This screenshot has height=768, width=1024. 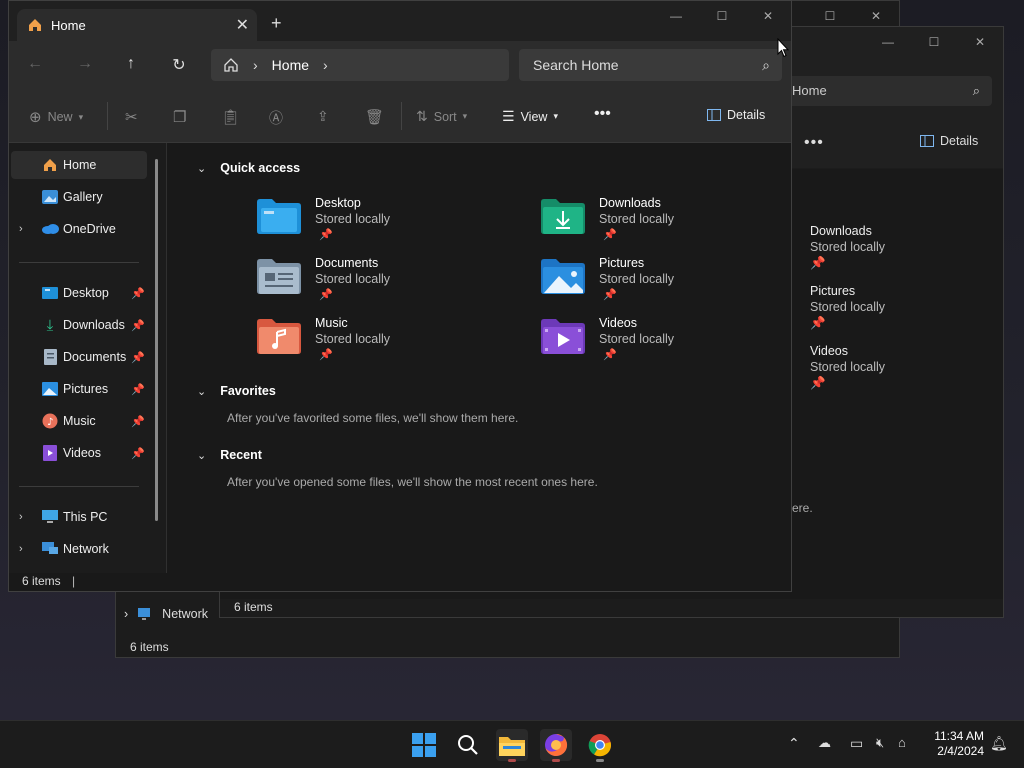 What do you see at coordinates (824, 743) in the screenshot?
I see `onedrive-tray-icon: ☁` at bounding box center [824, 743].